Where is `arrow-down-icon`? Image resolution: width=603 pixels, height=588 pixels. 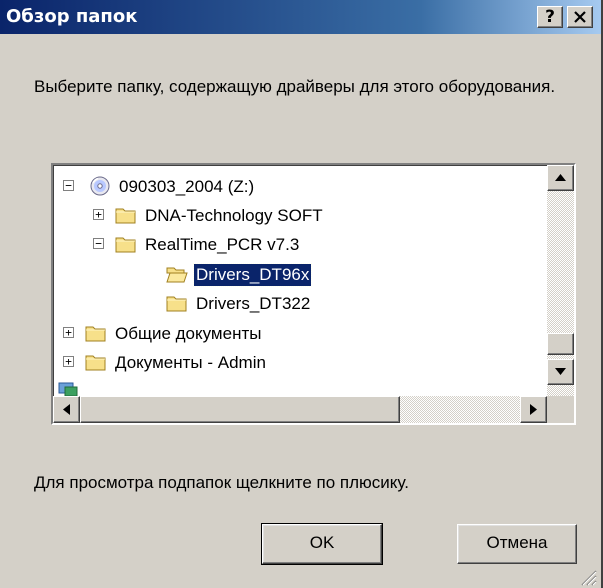 arrow-down-icon is located at coordinates (560, 371).